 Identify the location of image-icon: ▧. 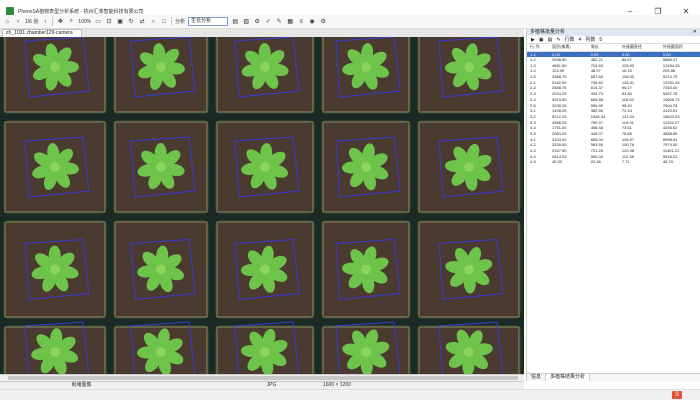
(246, 22).